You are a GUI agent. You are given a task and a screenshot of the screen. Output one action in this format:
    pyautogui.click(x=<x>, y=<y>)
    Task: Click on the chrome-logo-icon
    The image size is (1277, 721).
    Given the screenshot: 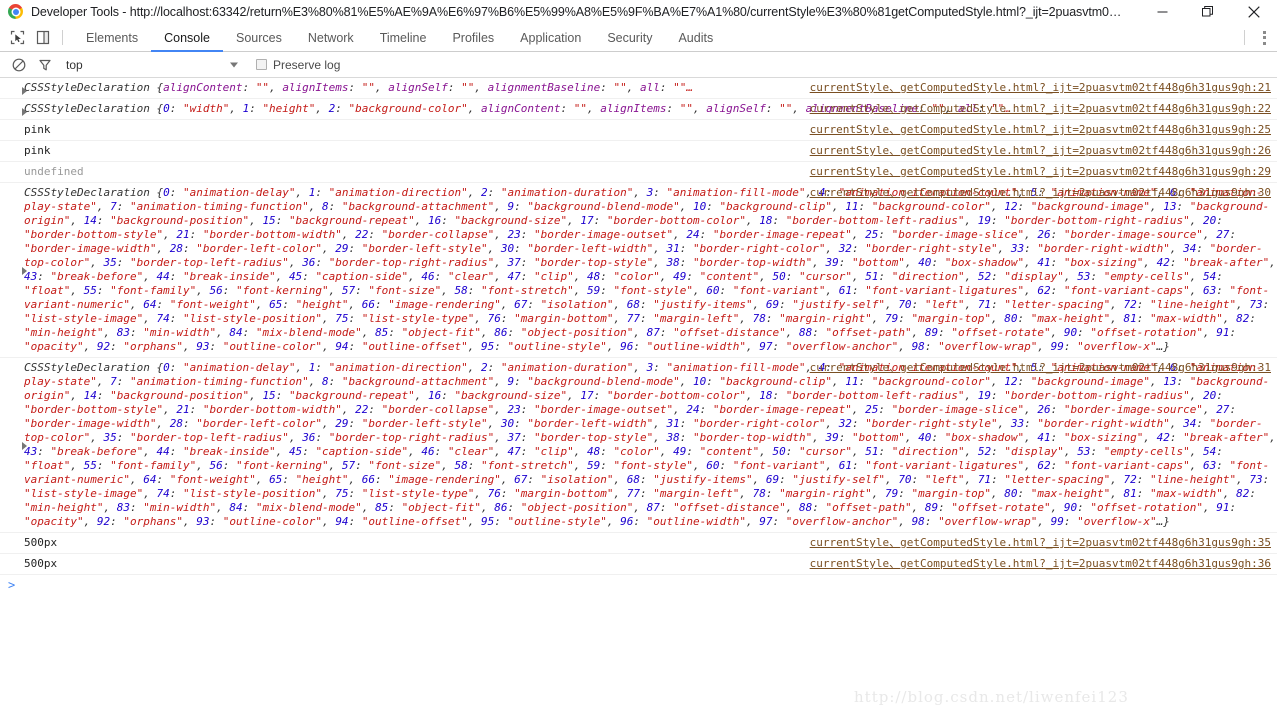 What is the action you would take?
    pyautogui.click(x=15, y=11)
    